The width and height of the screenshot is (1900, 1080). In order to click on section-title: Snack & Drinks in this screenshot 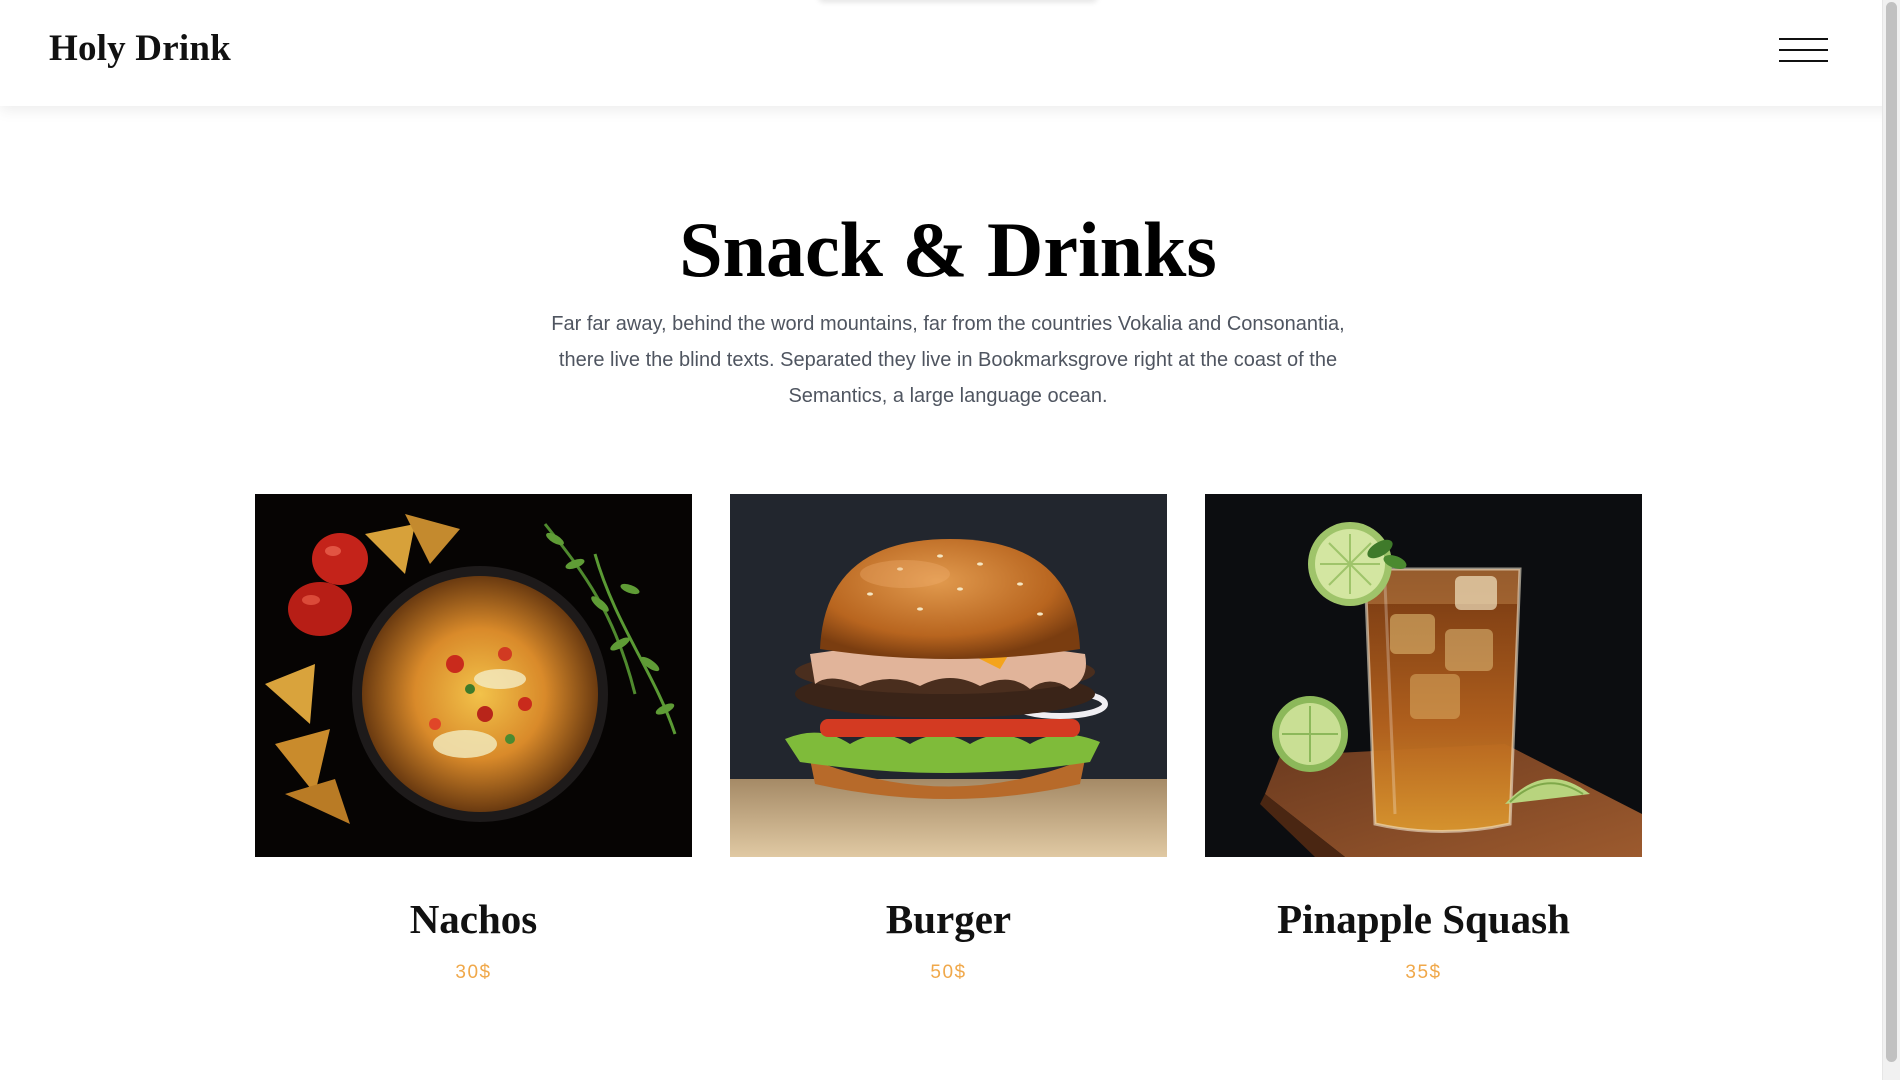, I will do `click(948, 249)`.